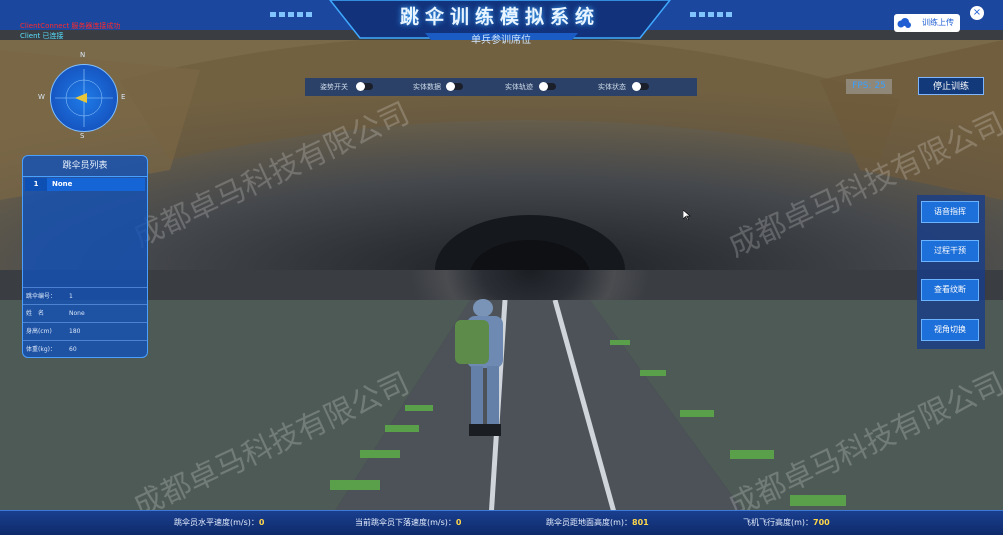 The width and height of the screenshot is (1003, 535). What do you see at coordinates (62, 184) in the screenshot?
I see `list-item-name: None` at bounding box center [62, 184].